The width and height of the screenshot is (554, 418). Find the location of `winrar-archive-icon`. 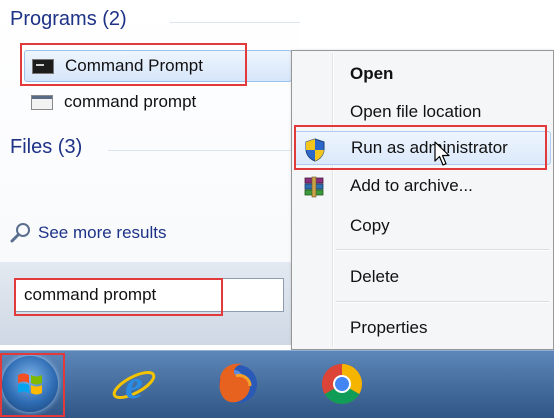

winrar-archive-icon is located at coordinates (314, 187).